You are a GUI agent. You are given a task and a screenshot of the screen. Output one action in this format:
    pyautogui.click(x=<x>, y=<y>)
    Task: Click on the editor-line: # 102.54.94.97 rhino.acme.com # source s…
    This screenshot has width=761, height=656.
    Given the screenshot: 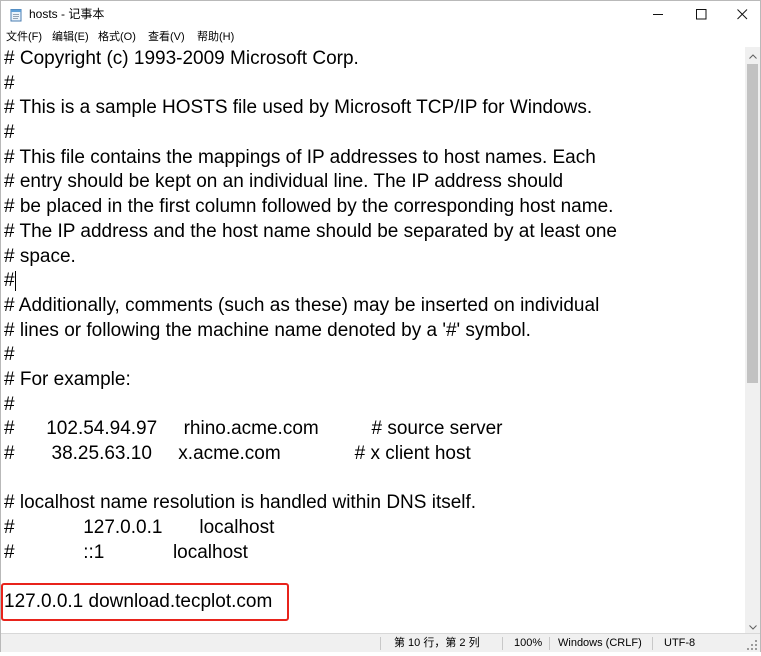 What is the action you would take?
    pyautogui.click(x=253, y=429)
    